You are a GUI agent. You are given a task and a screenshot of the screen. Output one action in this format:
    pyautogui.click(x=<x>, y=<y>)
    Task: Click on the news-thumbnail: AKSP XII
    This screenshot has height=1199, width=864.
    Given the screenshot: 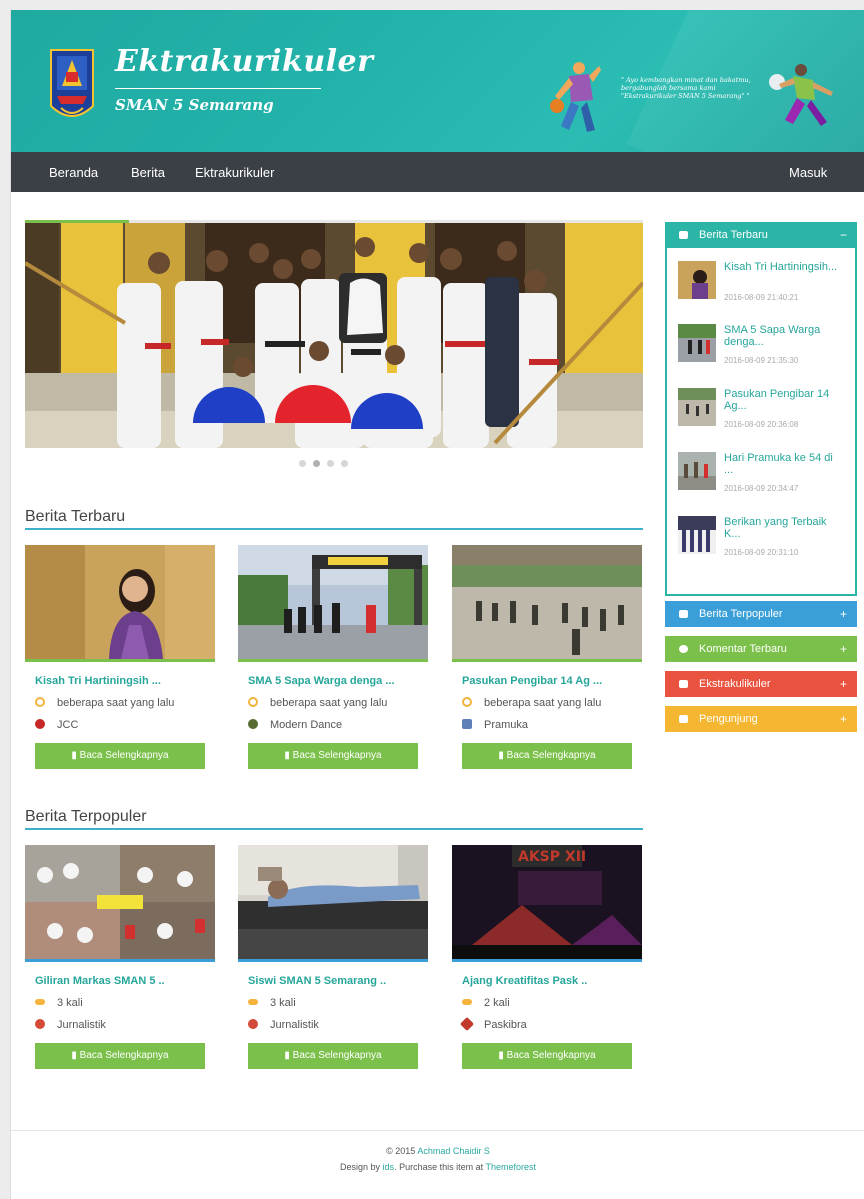 What is the action you would take?
    pyautogui.click(x=547, y=902)
    